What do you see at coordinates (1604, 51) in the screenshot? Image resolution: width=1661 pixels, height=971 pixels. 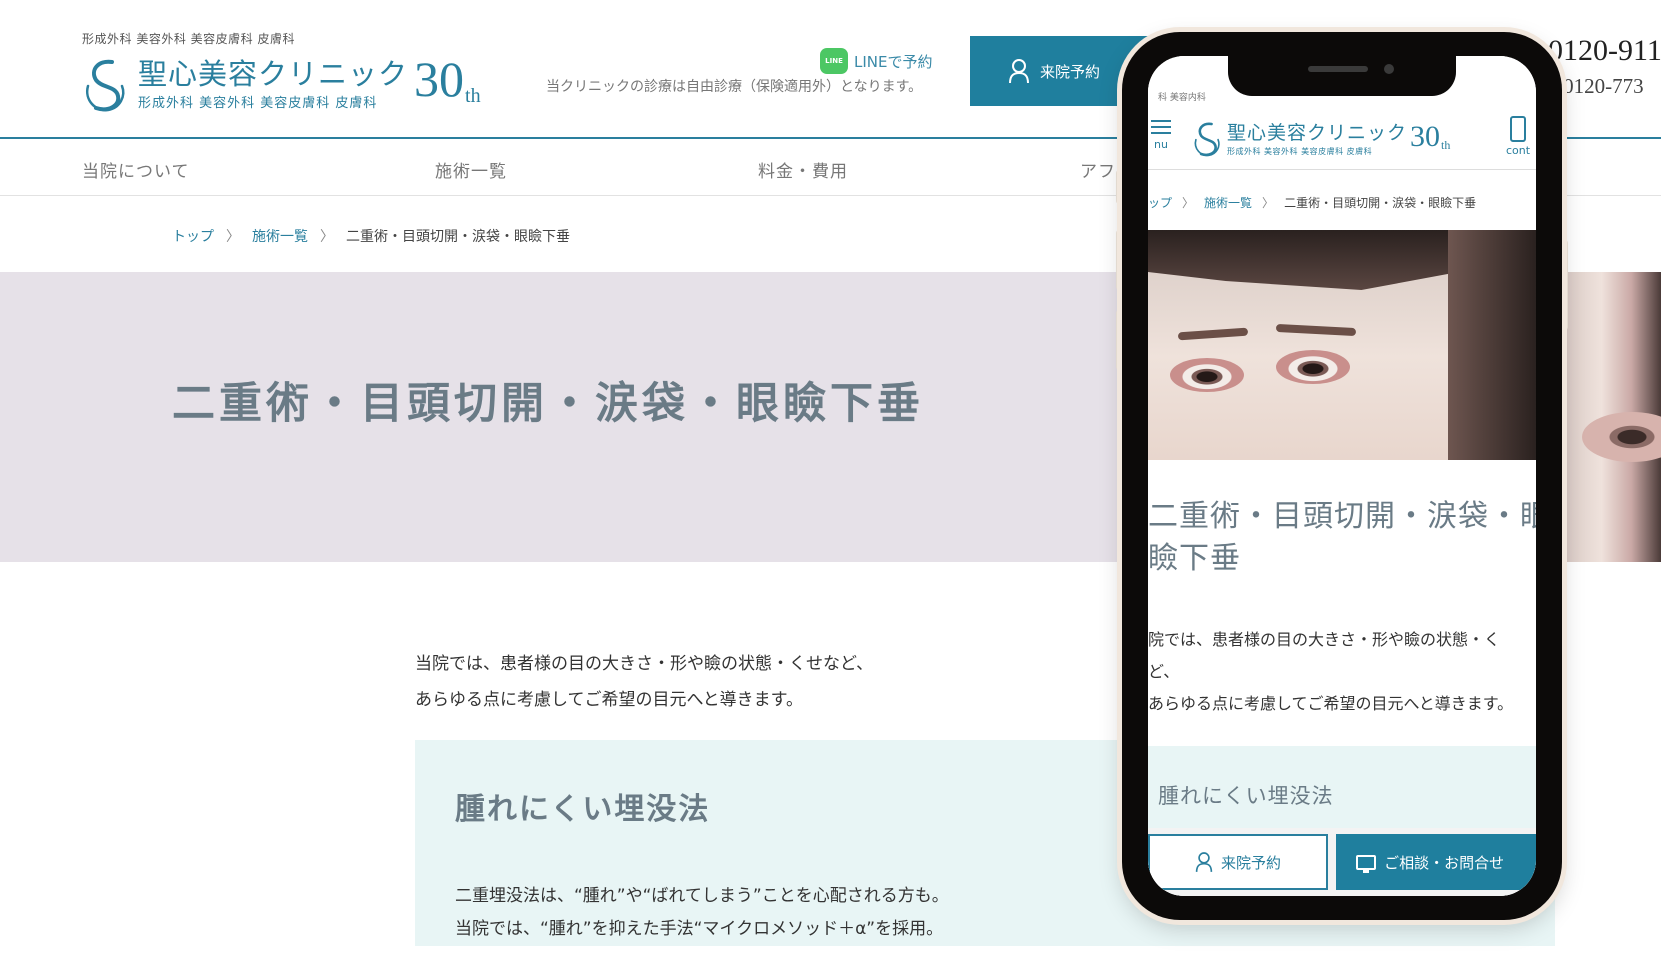 I see `phone-number: 0120-911` at bounding box center [1604, 51].